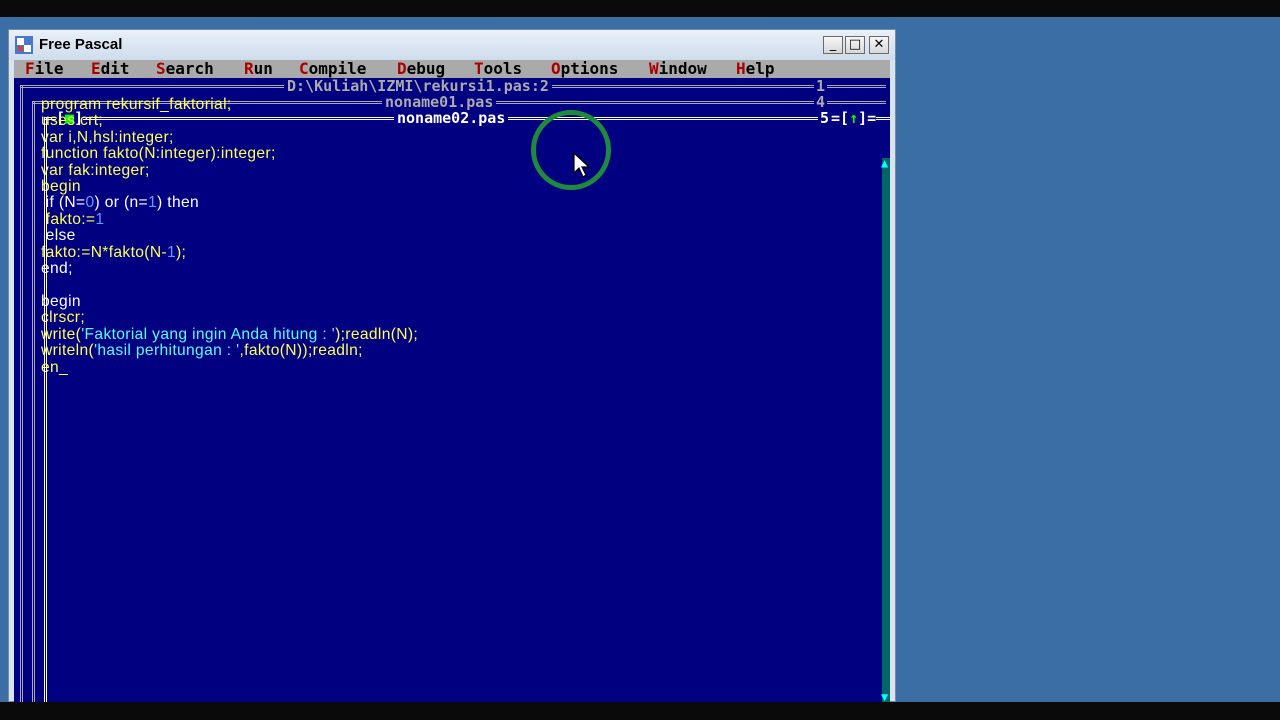  I want to click on code-line: end;, so click(57, 269).